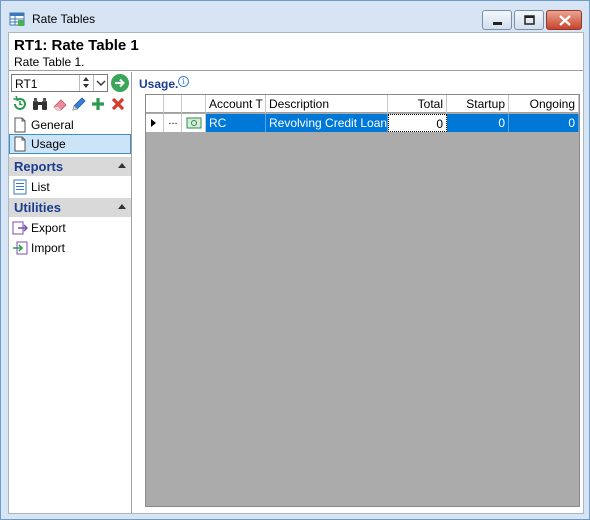  What do you see at coordinates (48, 228) in the screenshot?
I see `nav-item-export-label: Export` at bounding box center [48, 228].